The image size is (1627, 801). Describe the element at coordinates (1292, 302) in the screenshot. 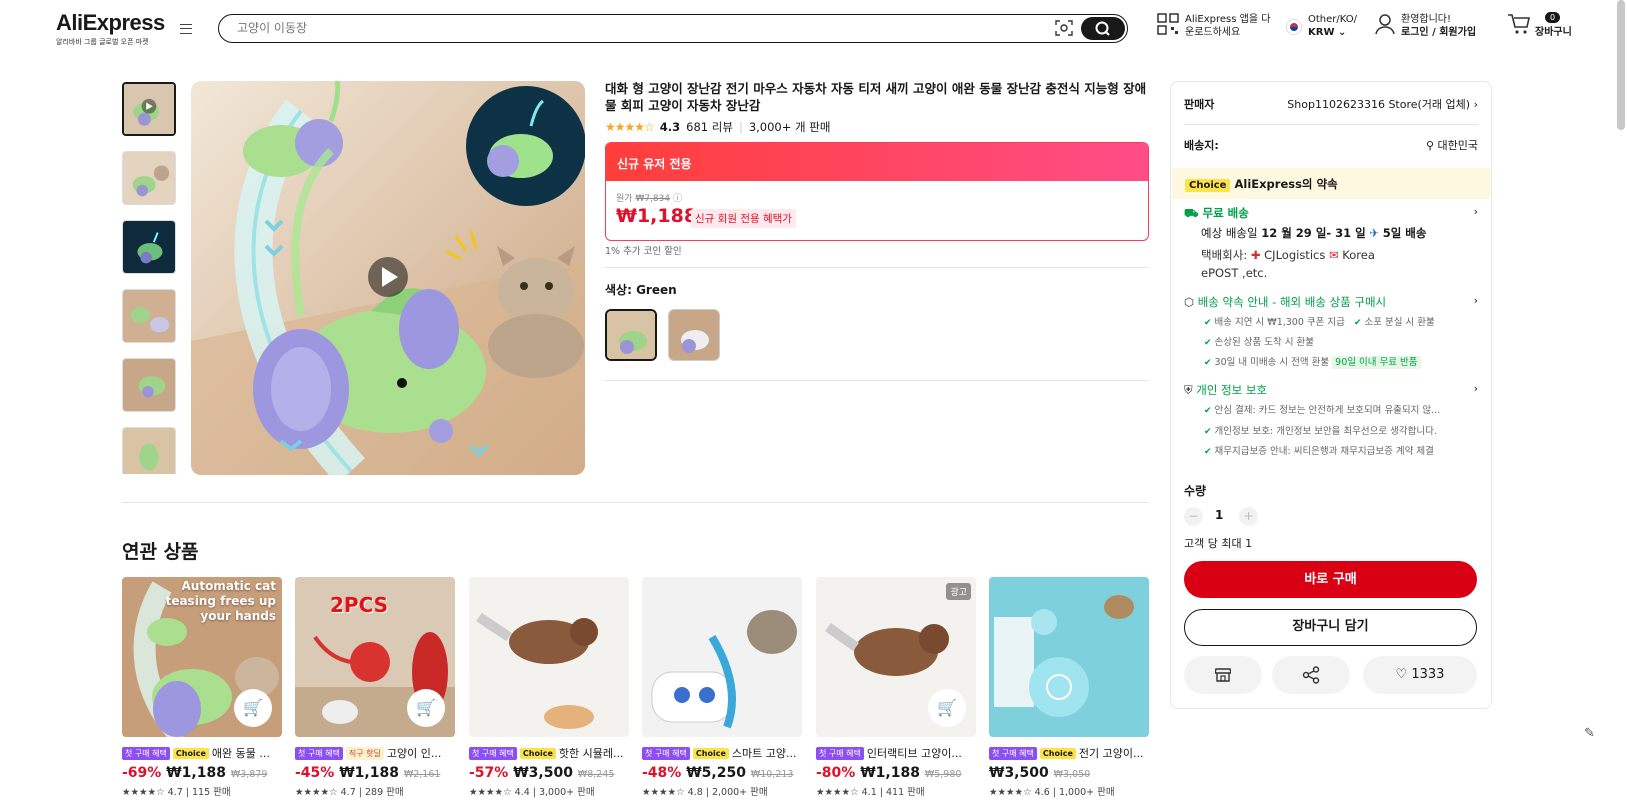

I see `guarantee-title: 배송 약속 안내 - 해외 배송 상품 구매시` at that location.